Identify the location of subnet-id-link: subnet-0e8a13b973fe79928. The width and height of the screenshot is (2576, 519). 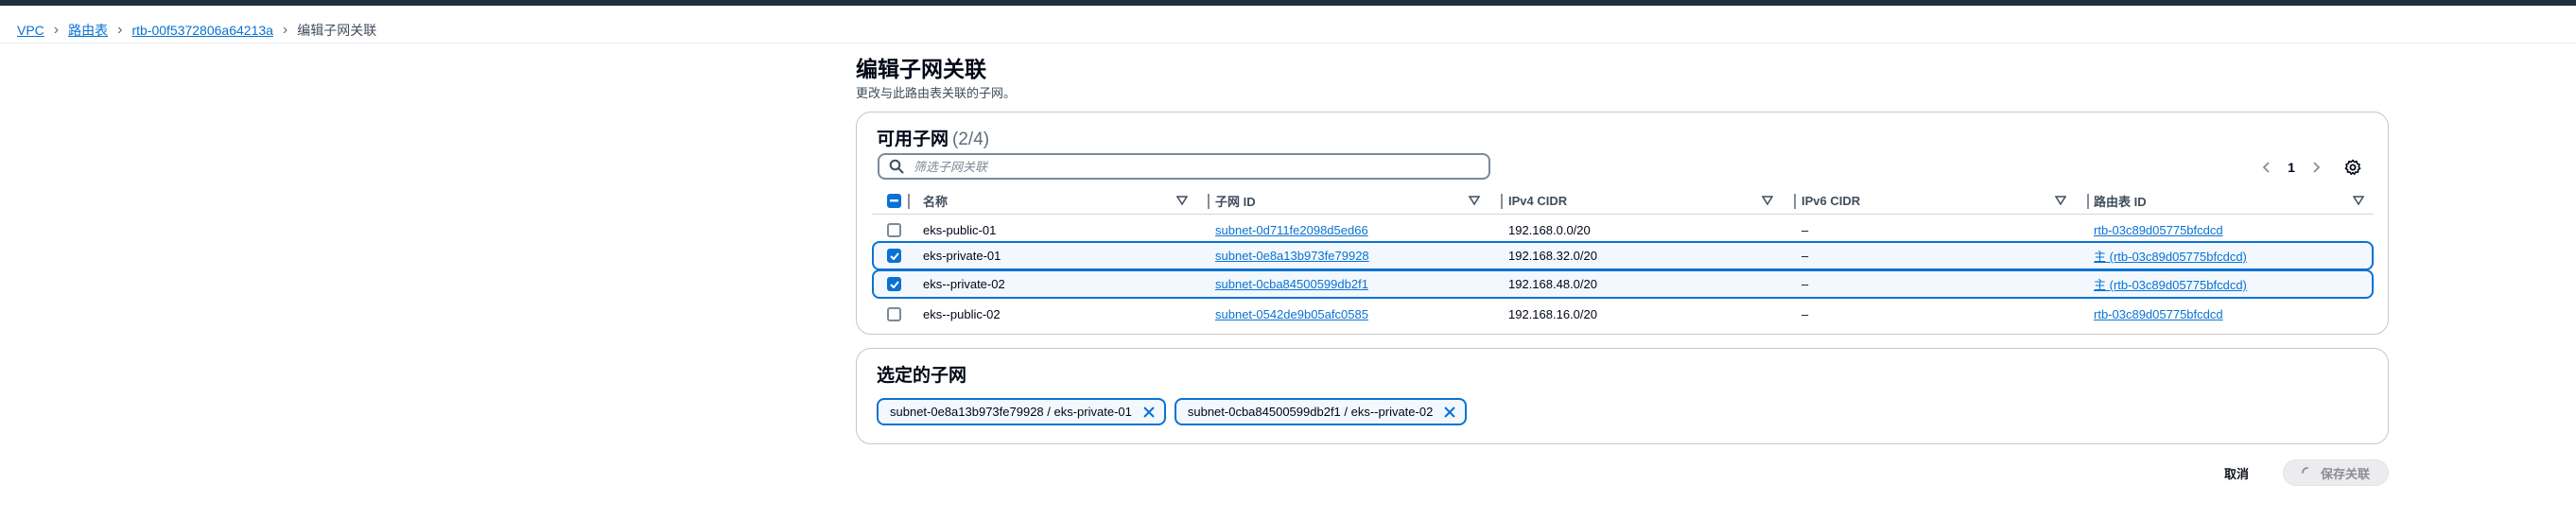
(1292, 256).